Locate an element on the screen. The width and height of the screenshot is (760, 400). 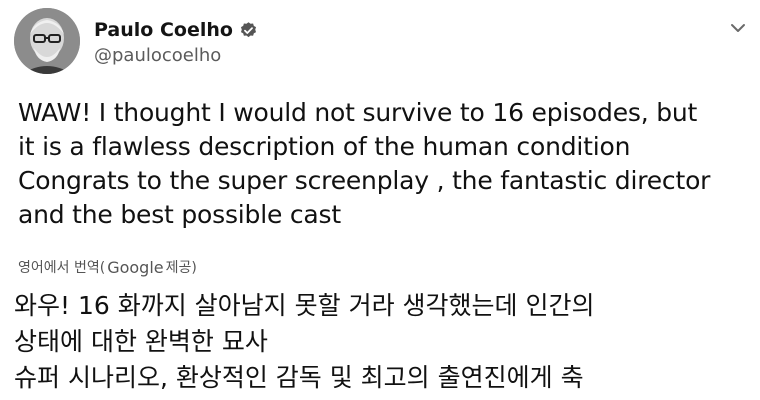
translation-line: 슈퍼 시나리오, 환상적인 감독 및 최고의 출연진에게 축 is located at coordinates (299, 377).